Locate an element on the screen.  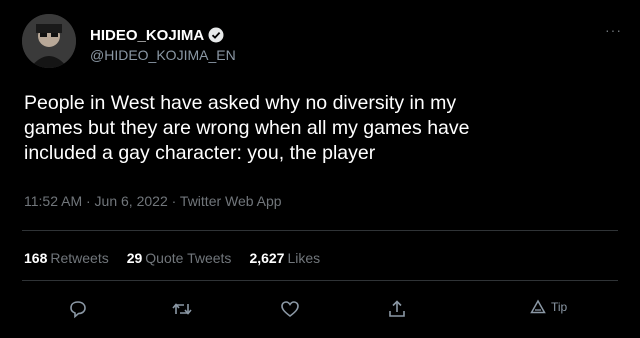
avatar is located at coordinates (49, 41).